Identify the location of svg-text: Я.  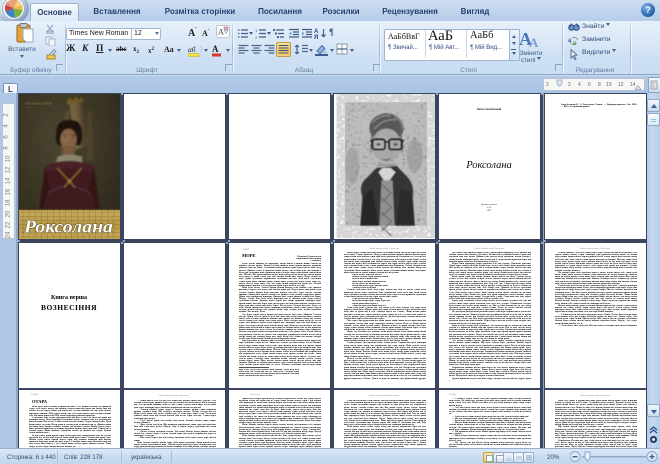
(316, 37).